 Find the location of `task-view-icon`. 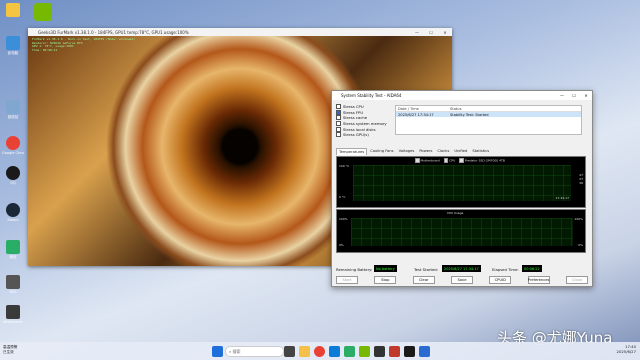

task-view-icon is located at coordinates (289, 351).